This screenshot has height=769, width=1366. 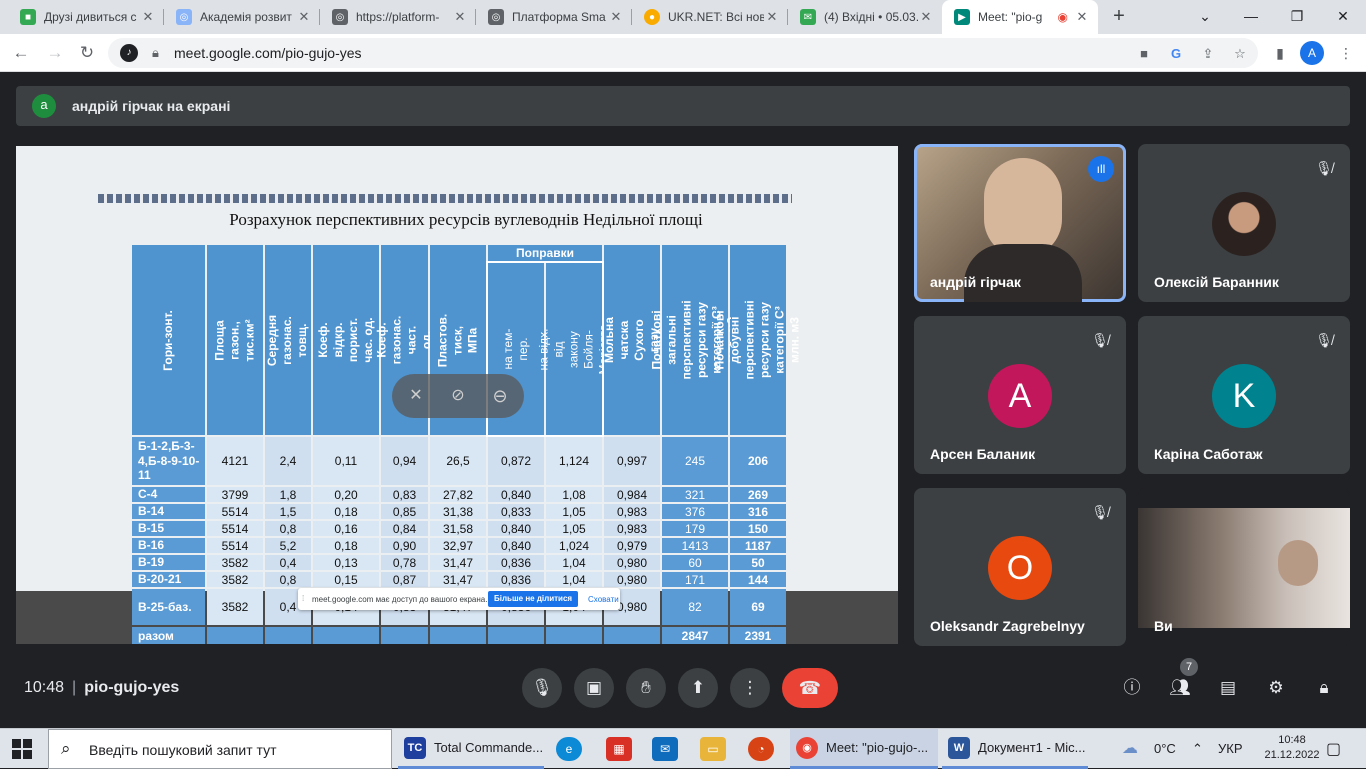 What do you see at coordinates (235, 461) in the screenshot?
I see `table-cell: 4121` at bounding box center [235, 461].